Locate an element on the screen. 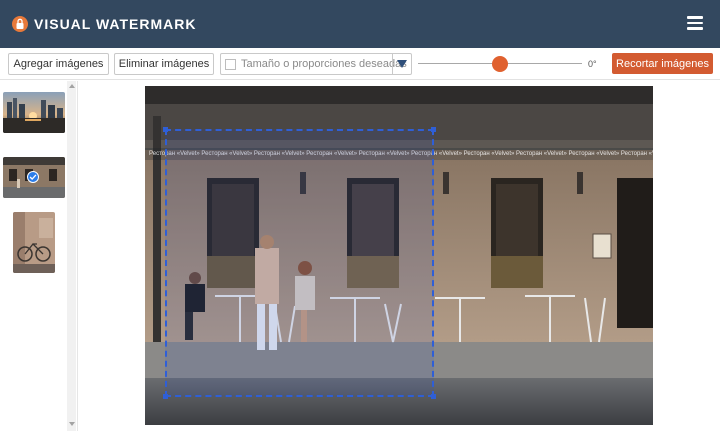  crop-handle-bottom-right is located at coordinates (433, 396).